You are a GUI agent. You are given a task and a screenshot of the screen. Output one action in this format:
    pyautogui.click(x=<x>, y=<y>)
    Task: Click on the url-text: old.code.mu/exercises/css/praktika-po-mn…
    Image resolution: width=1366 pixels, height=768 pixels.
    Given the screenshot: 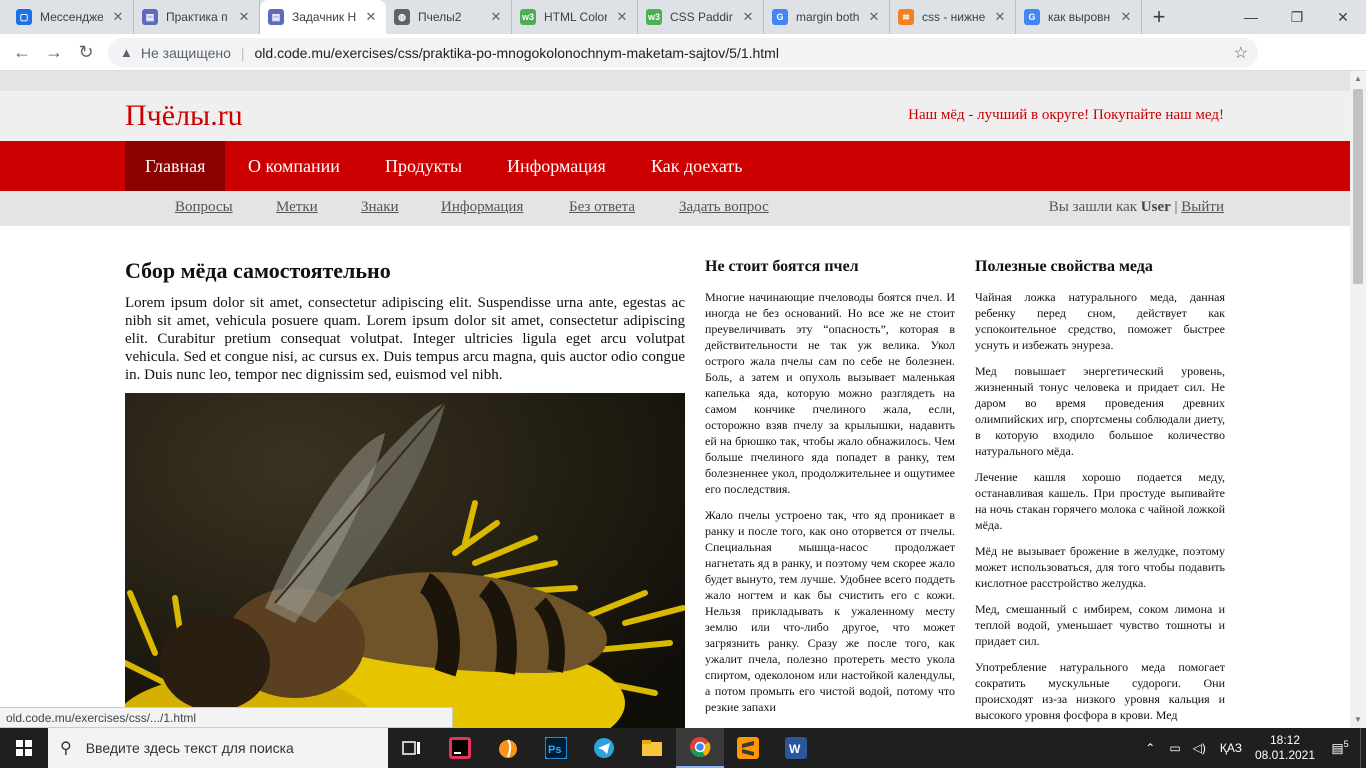 What is the action you would take?
    pyautogui.click(x=517, y=53)
    